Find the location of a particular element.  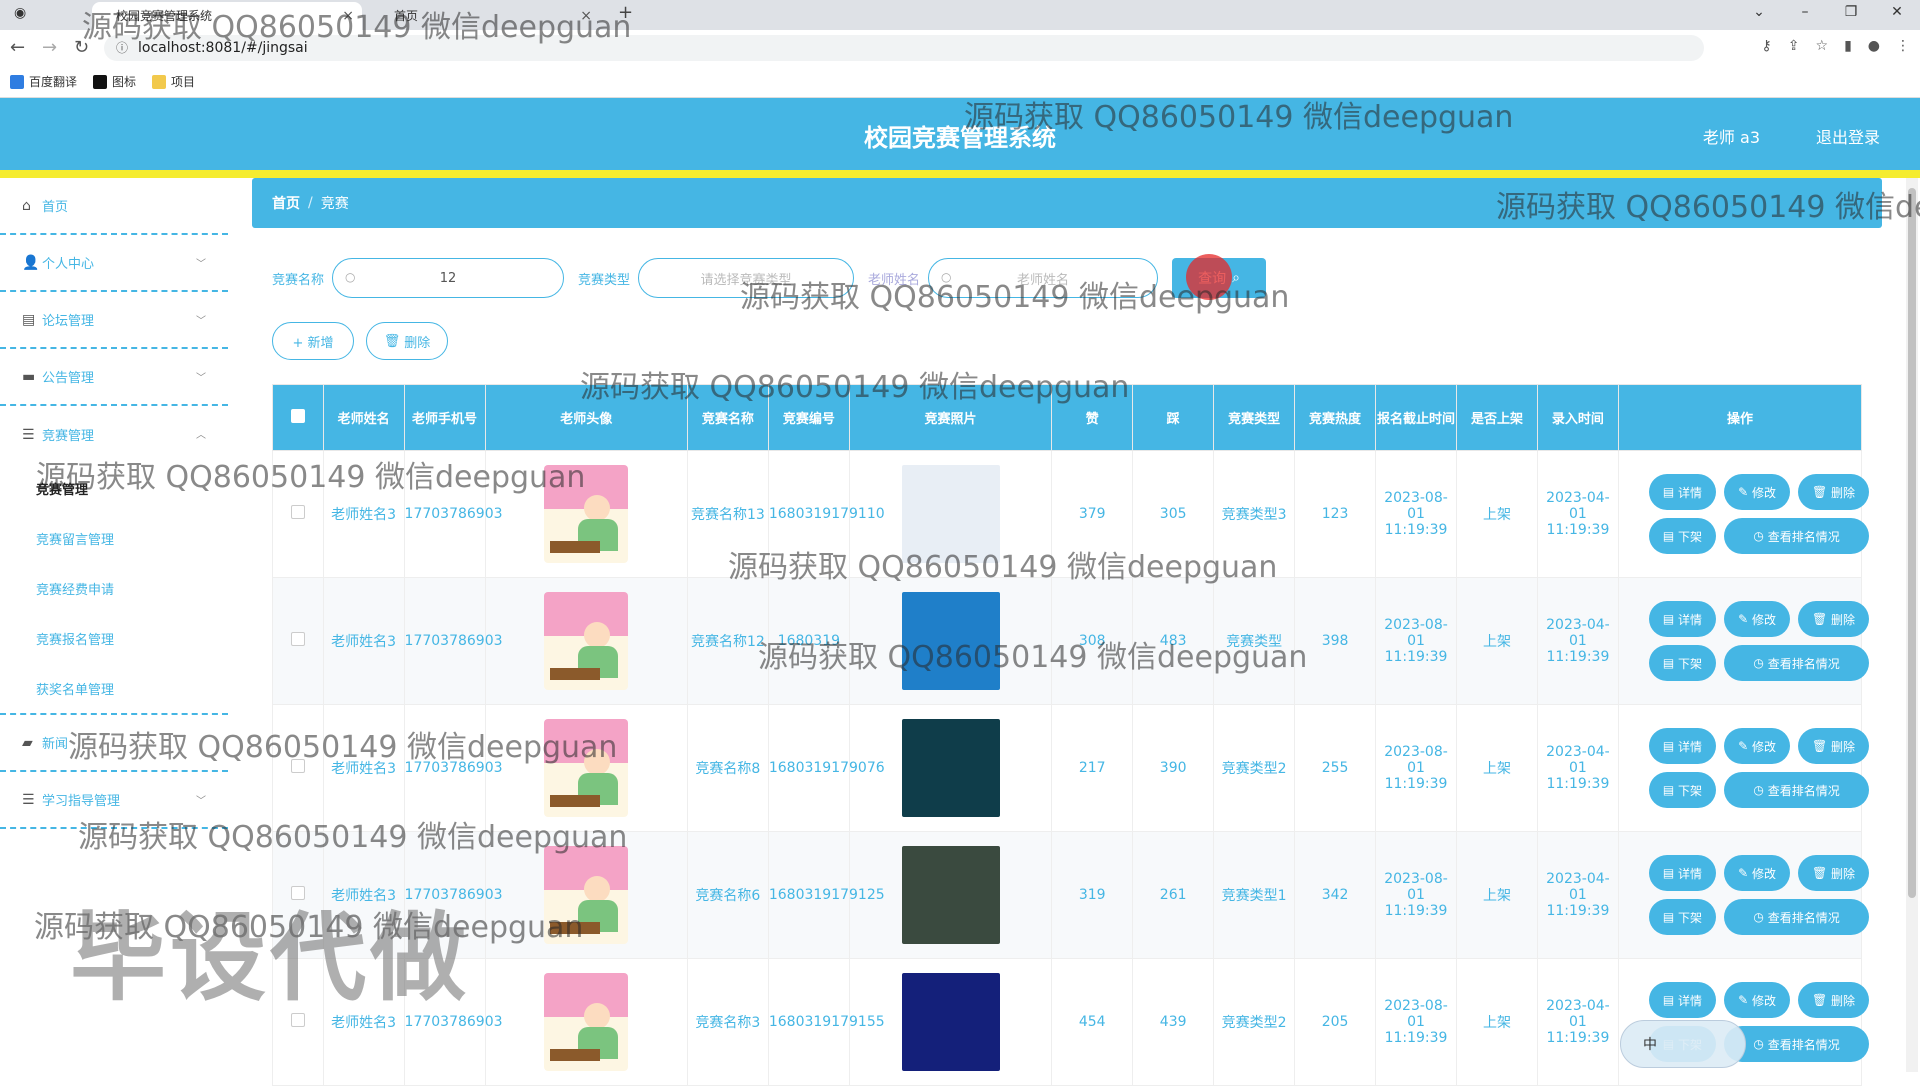

sidebar-item-news: ▰ 新闻 is located at coordinates (114, 743).